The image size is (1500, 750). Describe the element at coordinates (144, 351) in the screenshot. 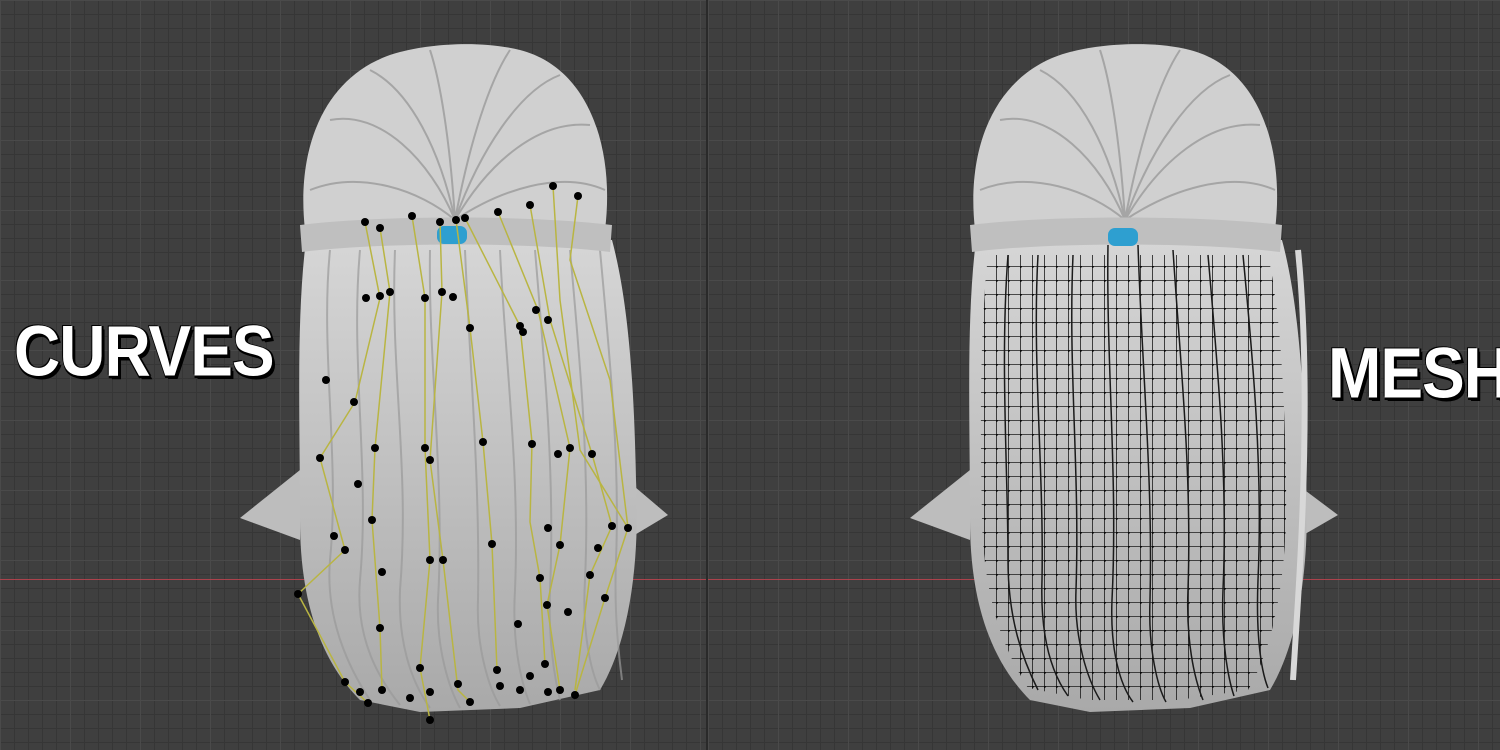

I see `curves-label: CURVES` at that location.